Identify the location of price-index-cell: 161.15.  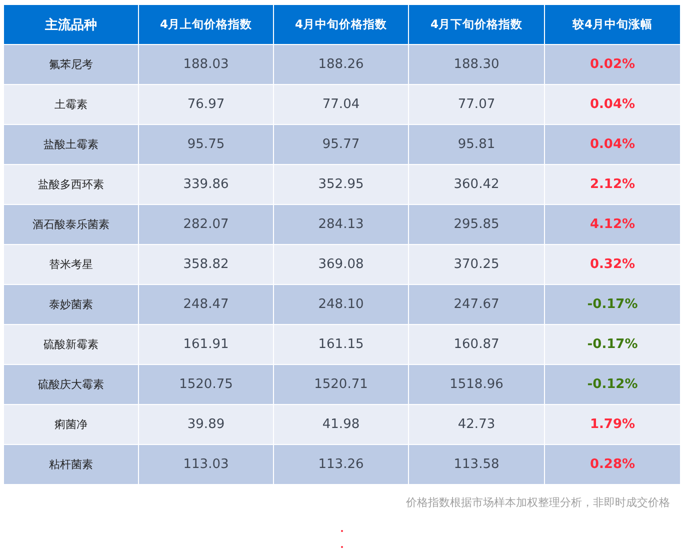
(341, 344).